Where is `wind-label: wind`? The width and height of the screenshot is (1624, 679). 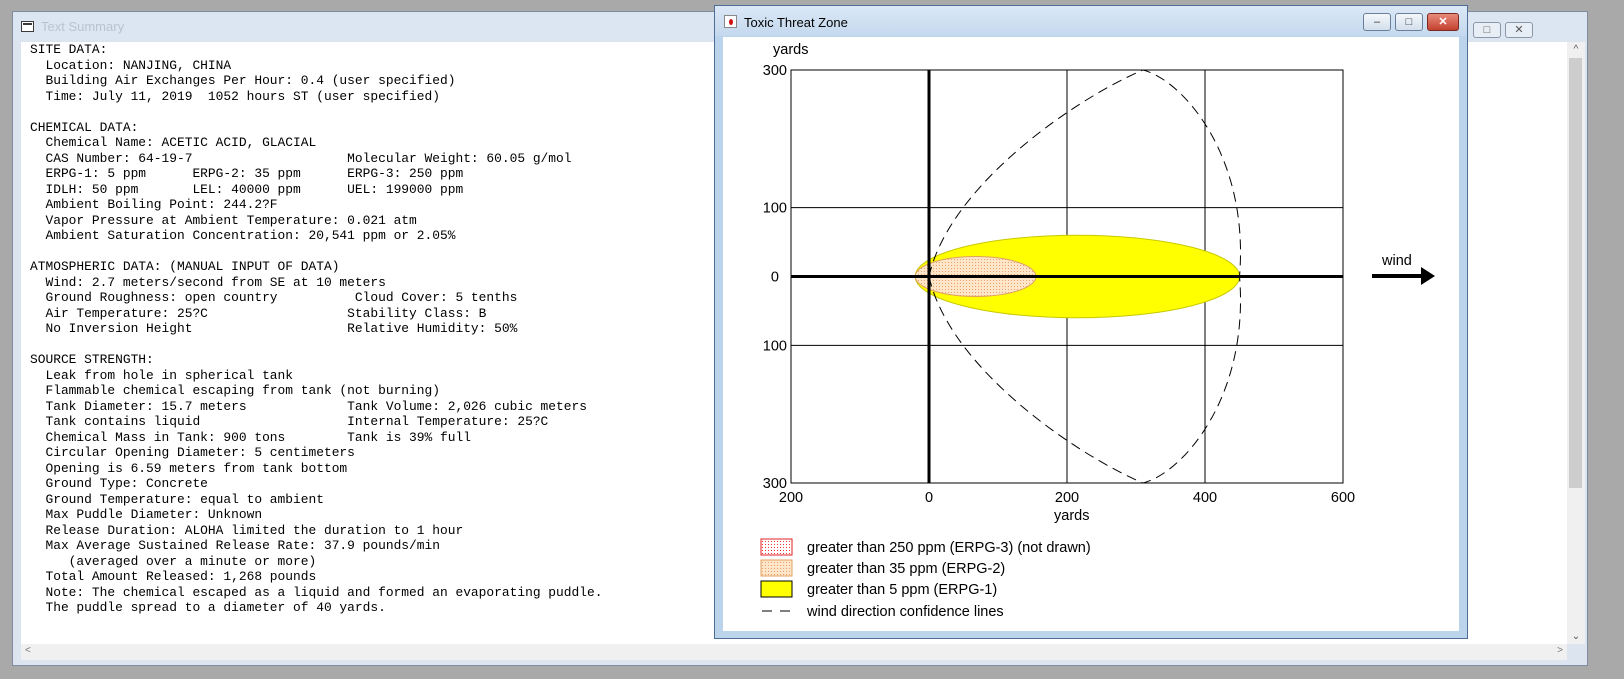
wind-label: wind is located at coordinates (1396, 261).